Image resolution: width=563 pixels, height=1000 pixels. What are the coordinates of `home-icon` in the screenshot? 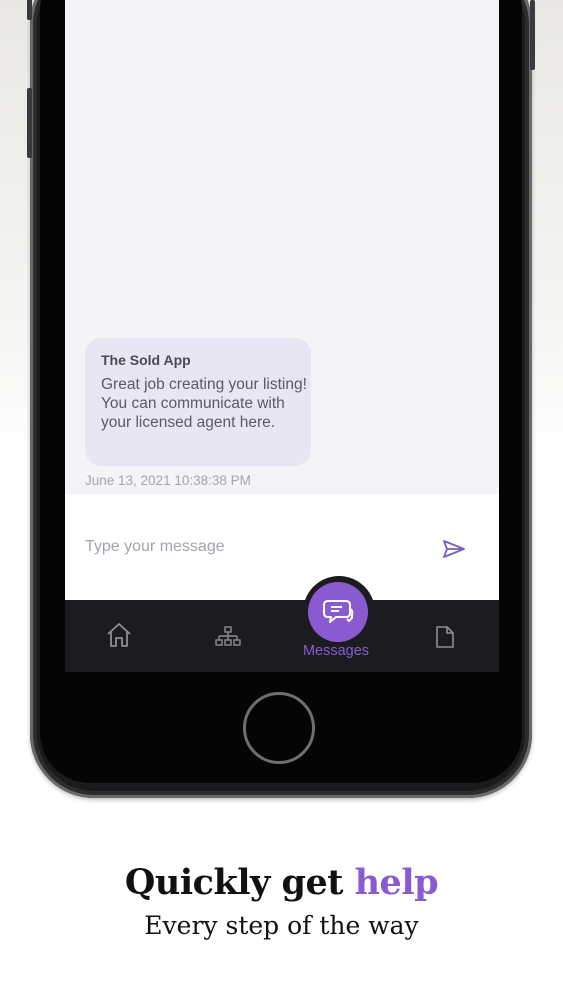 It's located at (119, 635).